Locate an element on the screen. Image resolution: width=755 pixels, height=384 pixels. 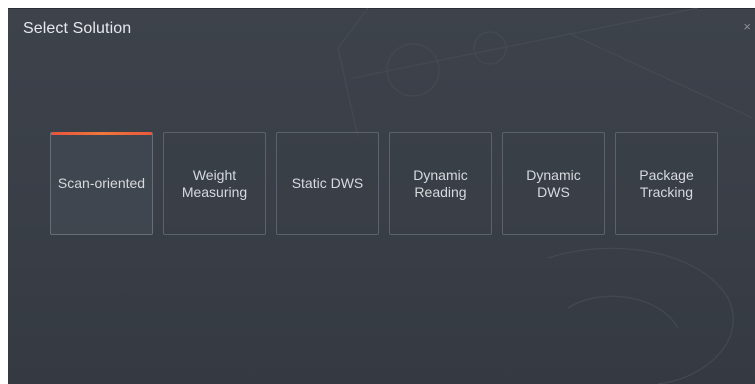
tile-dynamic-reading: Dynamic Reading is located at coordinates (440, 183).